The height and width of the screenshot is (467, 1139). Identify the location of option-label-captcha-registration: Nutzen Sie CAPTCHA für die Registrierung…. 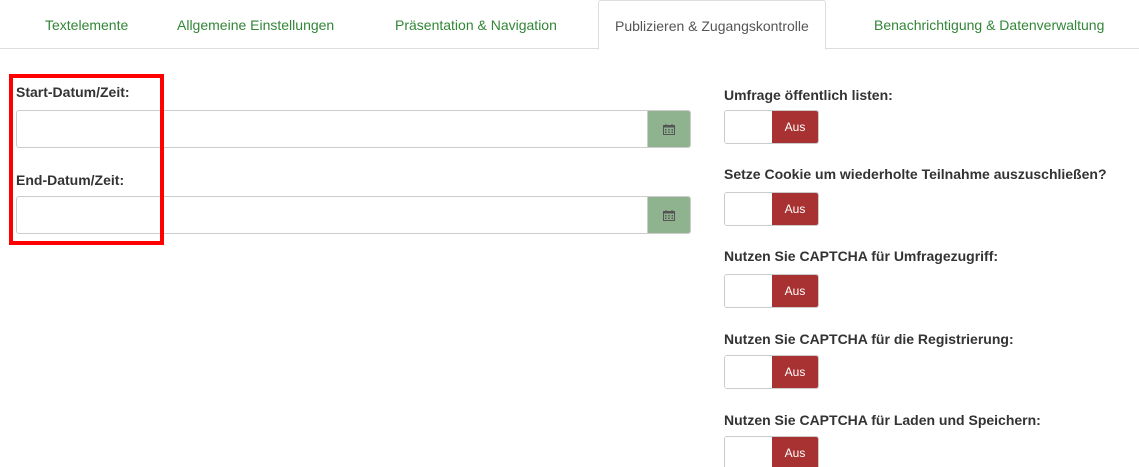
(869, 339).